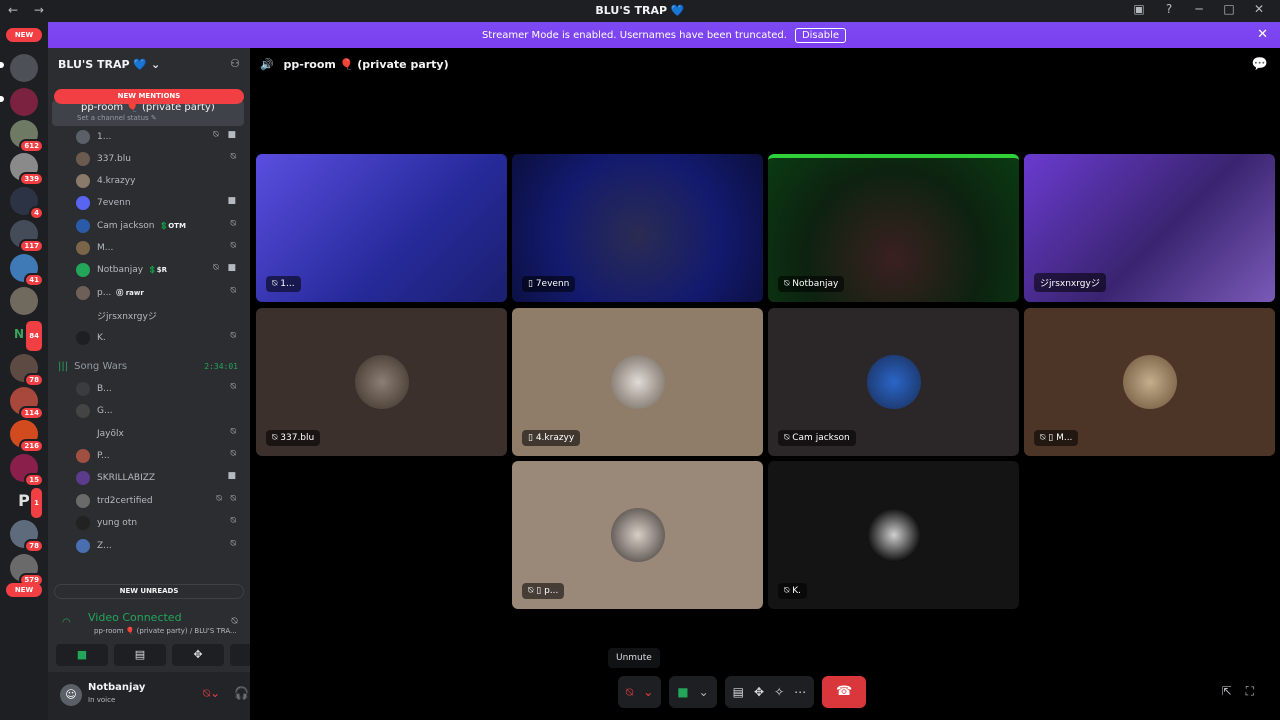 The width and height of the screenshot is (1280, 720). What do you see at coordinates (158, 293) in the screenshot?
I see `voice-member: p... ⓪ rawr ⍉` at bounding box center [158, 293].